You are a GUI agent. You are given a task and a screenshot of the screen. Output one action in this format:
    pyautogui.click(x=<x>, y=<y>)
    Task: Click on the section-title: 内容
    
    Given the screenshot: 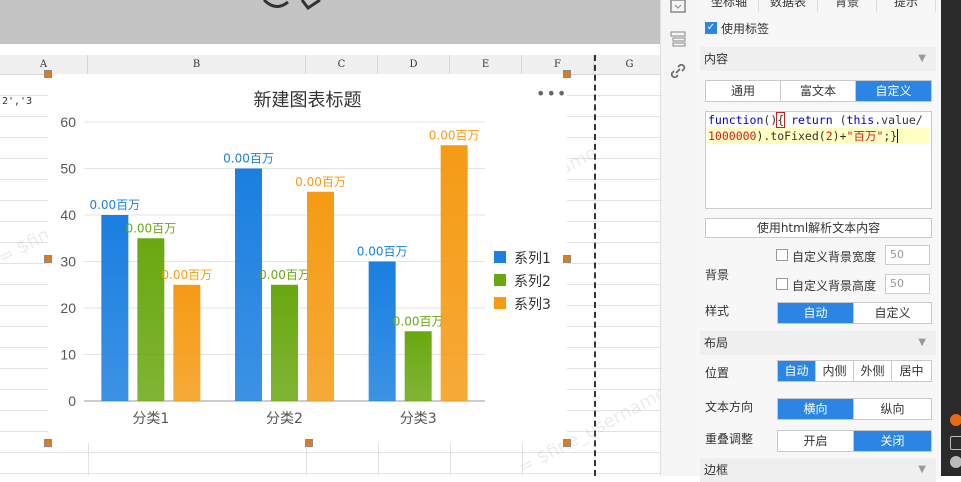 What is the action you would take?
    pyautogui.click(x=716, y=59)
    